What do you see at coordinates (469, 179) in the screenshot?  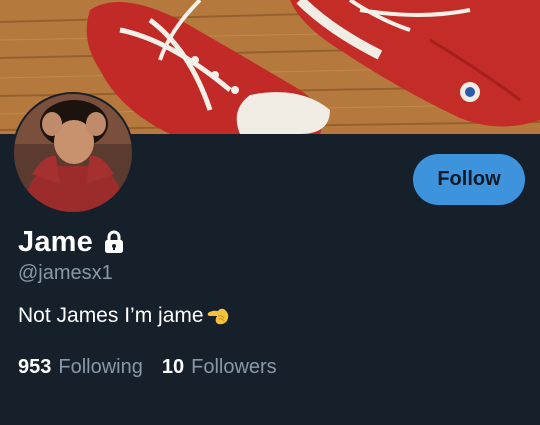 I see `follow-button: Follow` at bounding box center [469, 179].